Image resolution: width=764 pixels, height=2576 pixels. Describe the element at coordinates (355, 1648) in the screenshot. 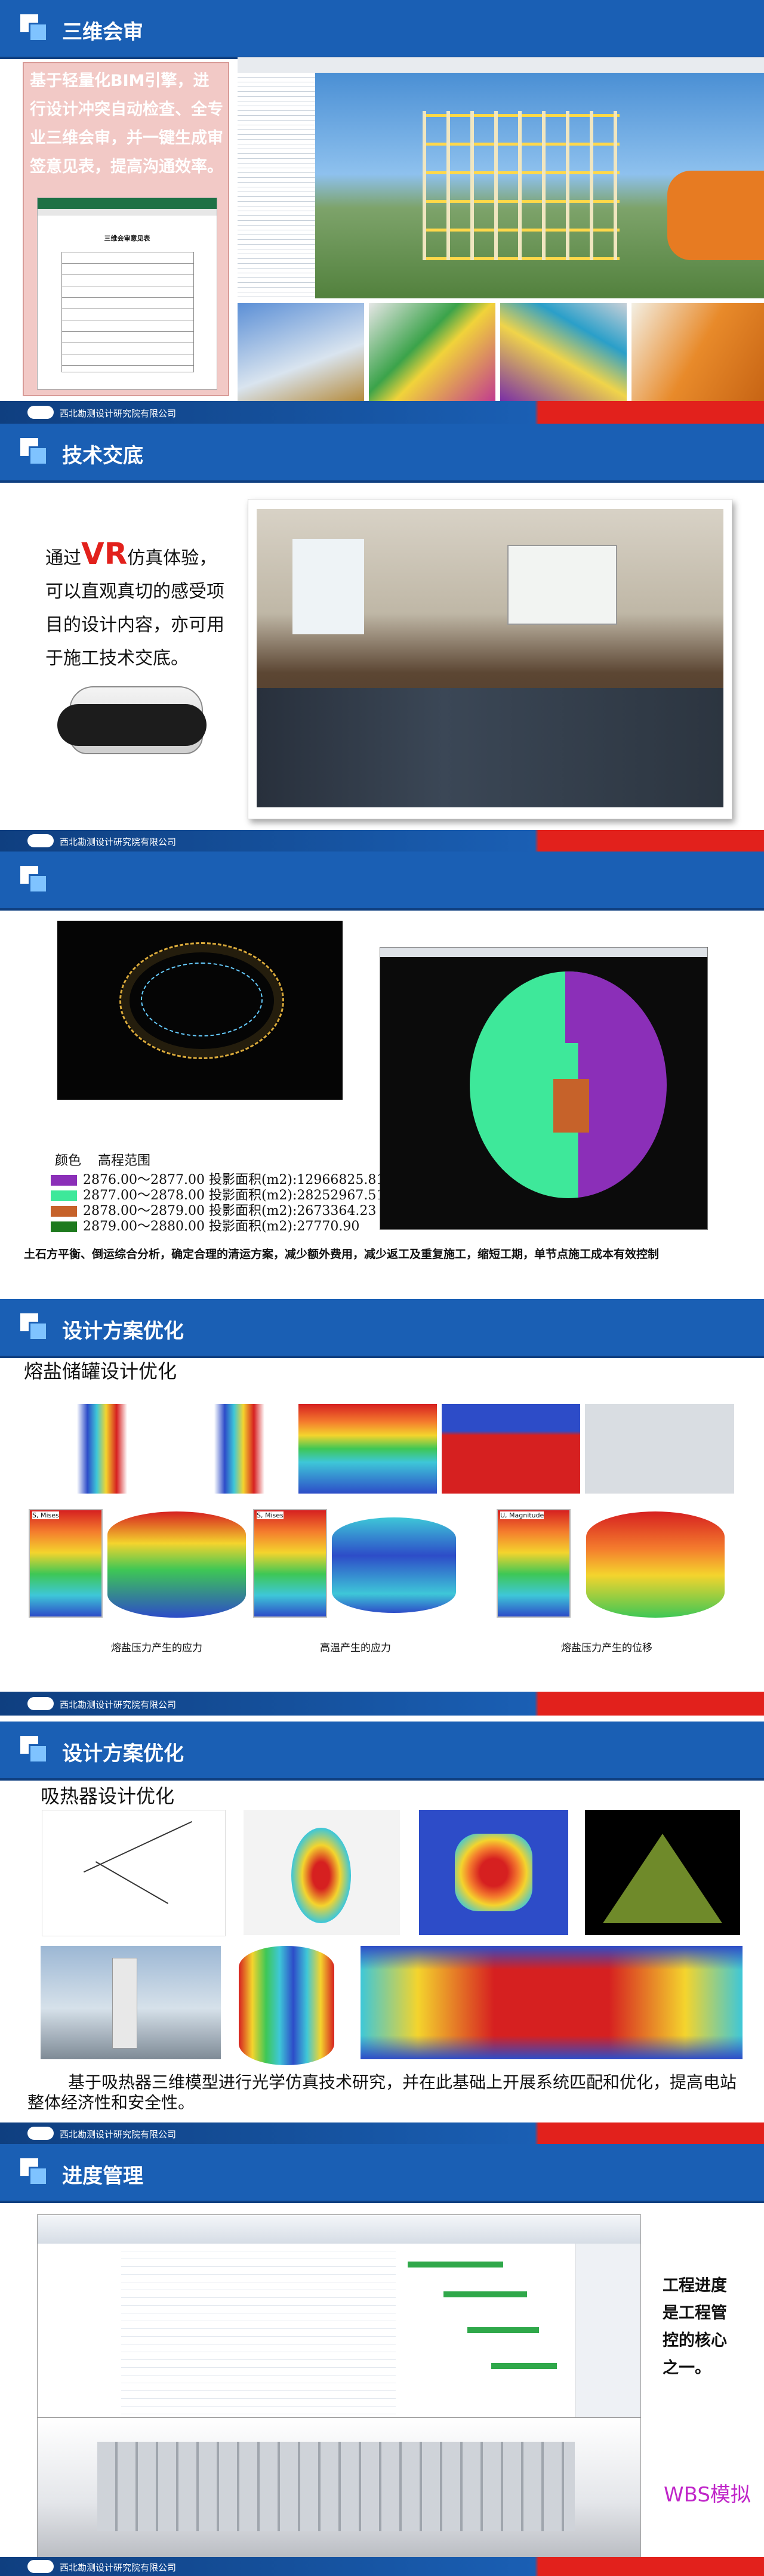

I see `result-label-2: 高温产生的应力` at that location.